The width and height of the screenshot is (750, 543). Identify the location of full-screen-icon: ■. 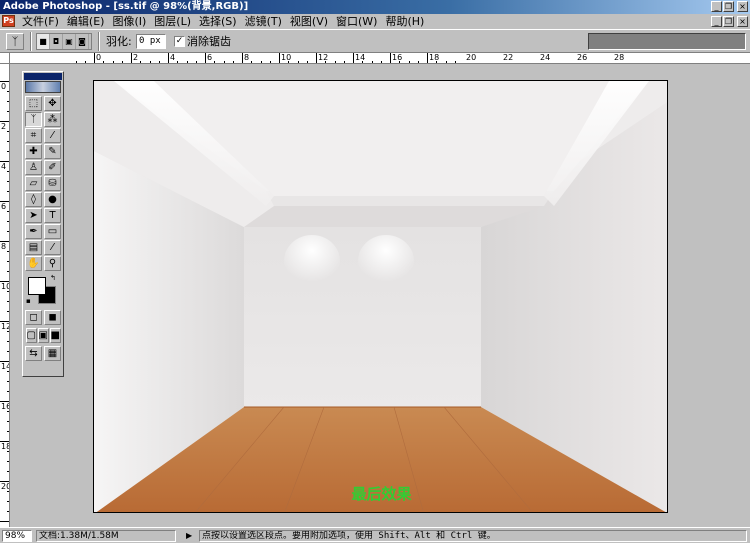
(55, 335).